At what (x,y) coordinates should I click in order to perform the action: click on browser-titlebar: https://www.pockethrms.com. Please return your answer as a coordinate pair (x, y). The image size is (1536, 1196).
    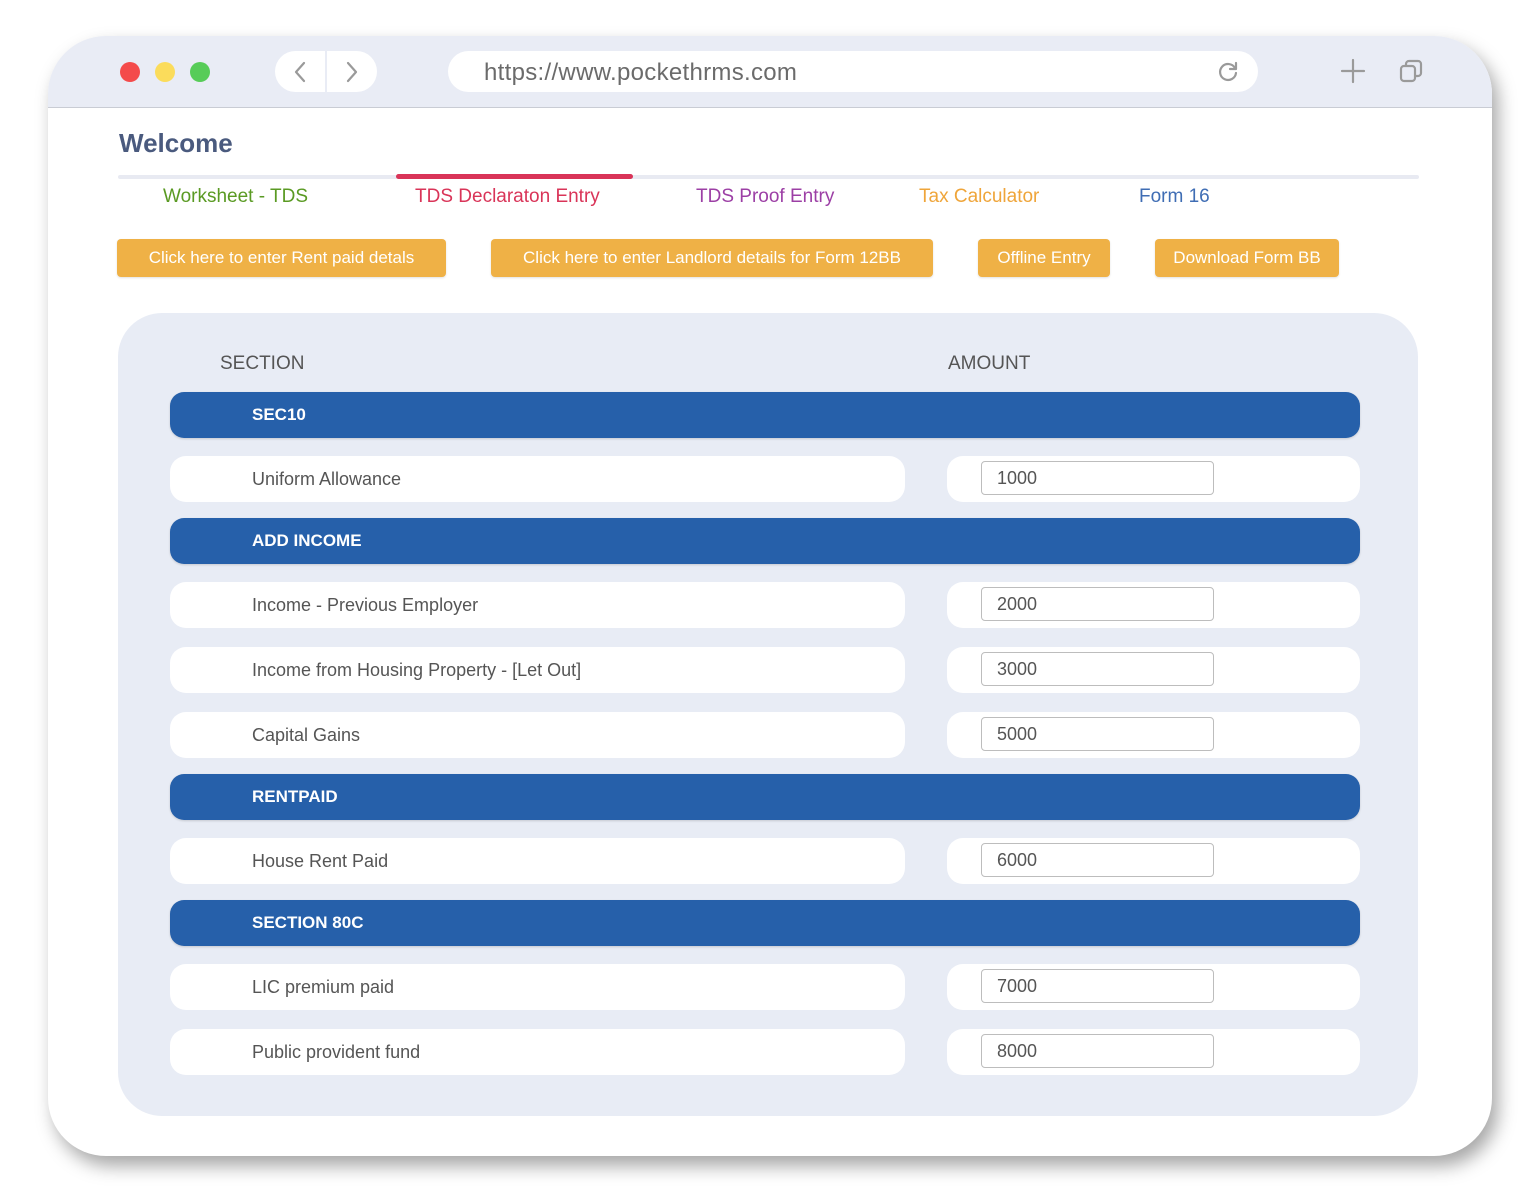
    Looking at the image, I should click on (770, 72).